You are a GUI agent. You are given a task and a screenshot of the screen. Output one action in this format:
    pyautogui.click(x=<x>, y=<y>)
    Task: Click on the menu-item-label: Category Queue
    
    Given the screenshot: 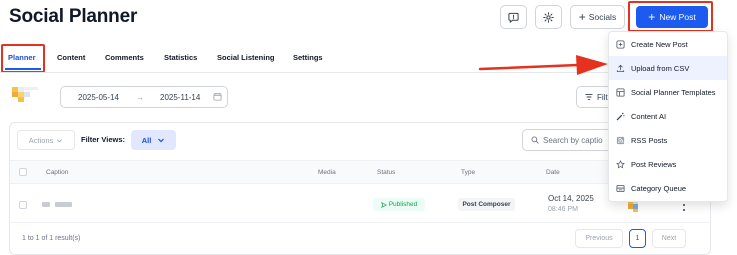 What is the action you would take?
    pyautogui.click(x=659, y=188)
    